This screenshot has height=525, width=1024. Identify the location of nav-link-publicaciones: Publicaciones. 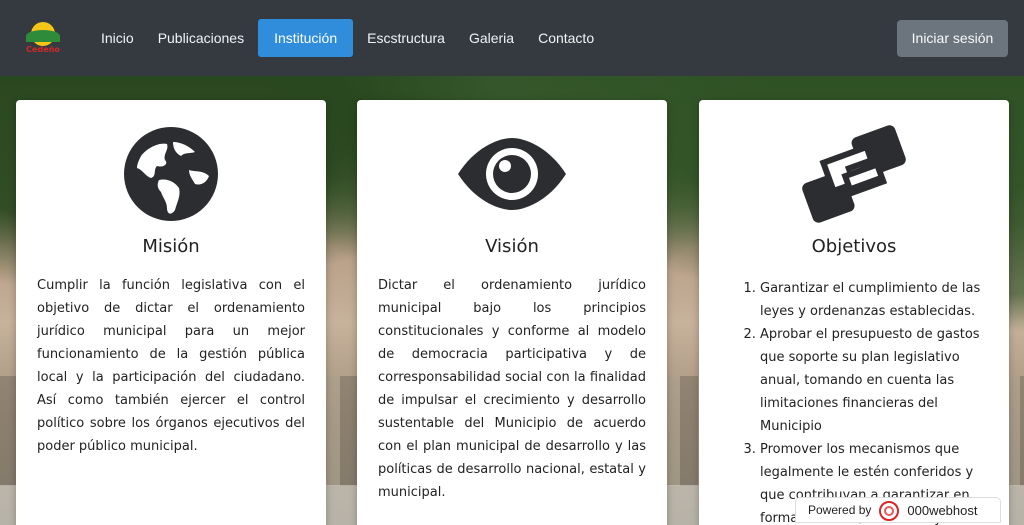
(201, 38).